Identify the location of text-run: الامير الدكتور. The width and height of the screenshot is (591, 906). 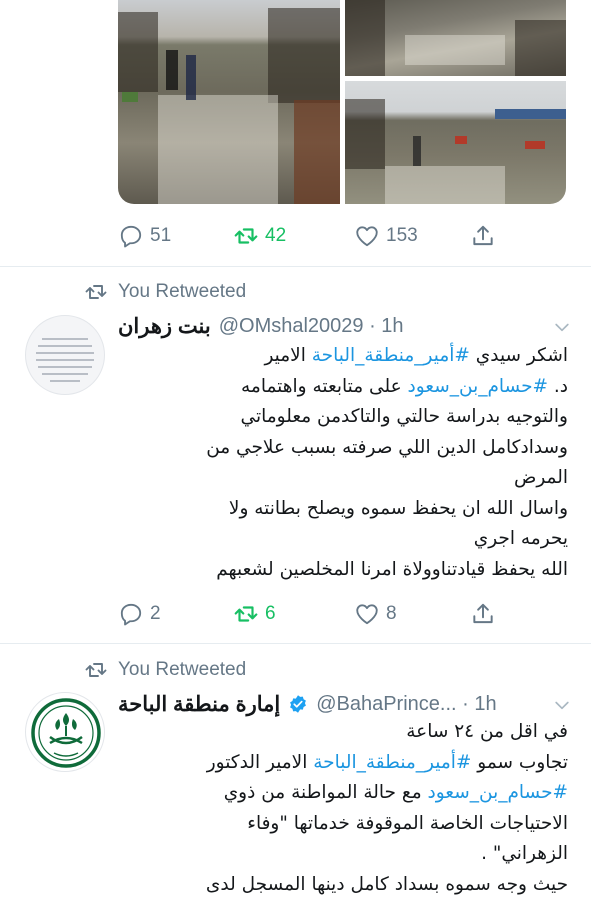
(260, 762).